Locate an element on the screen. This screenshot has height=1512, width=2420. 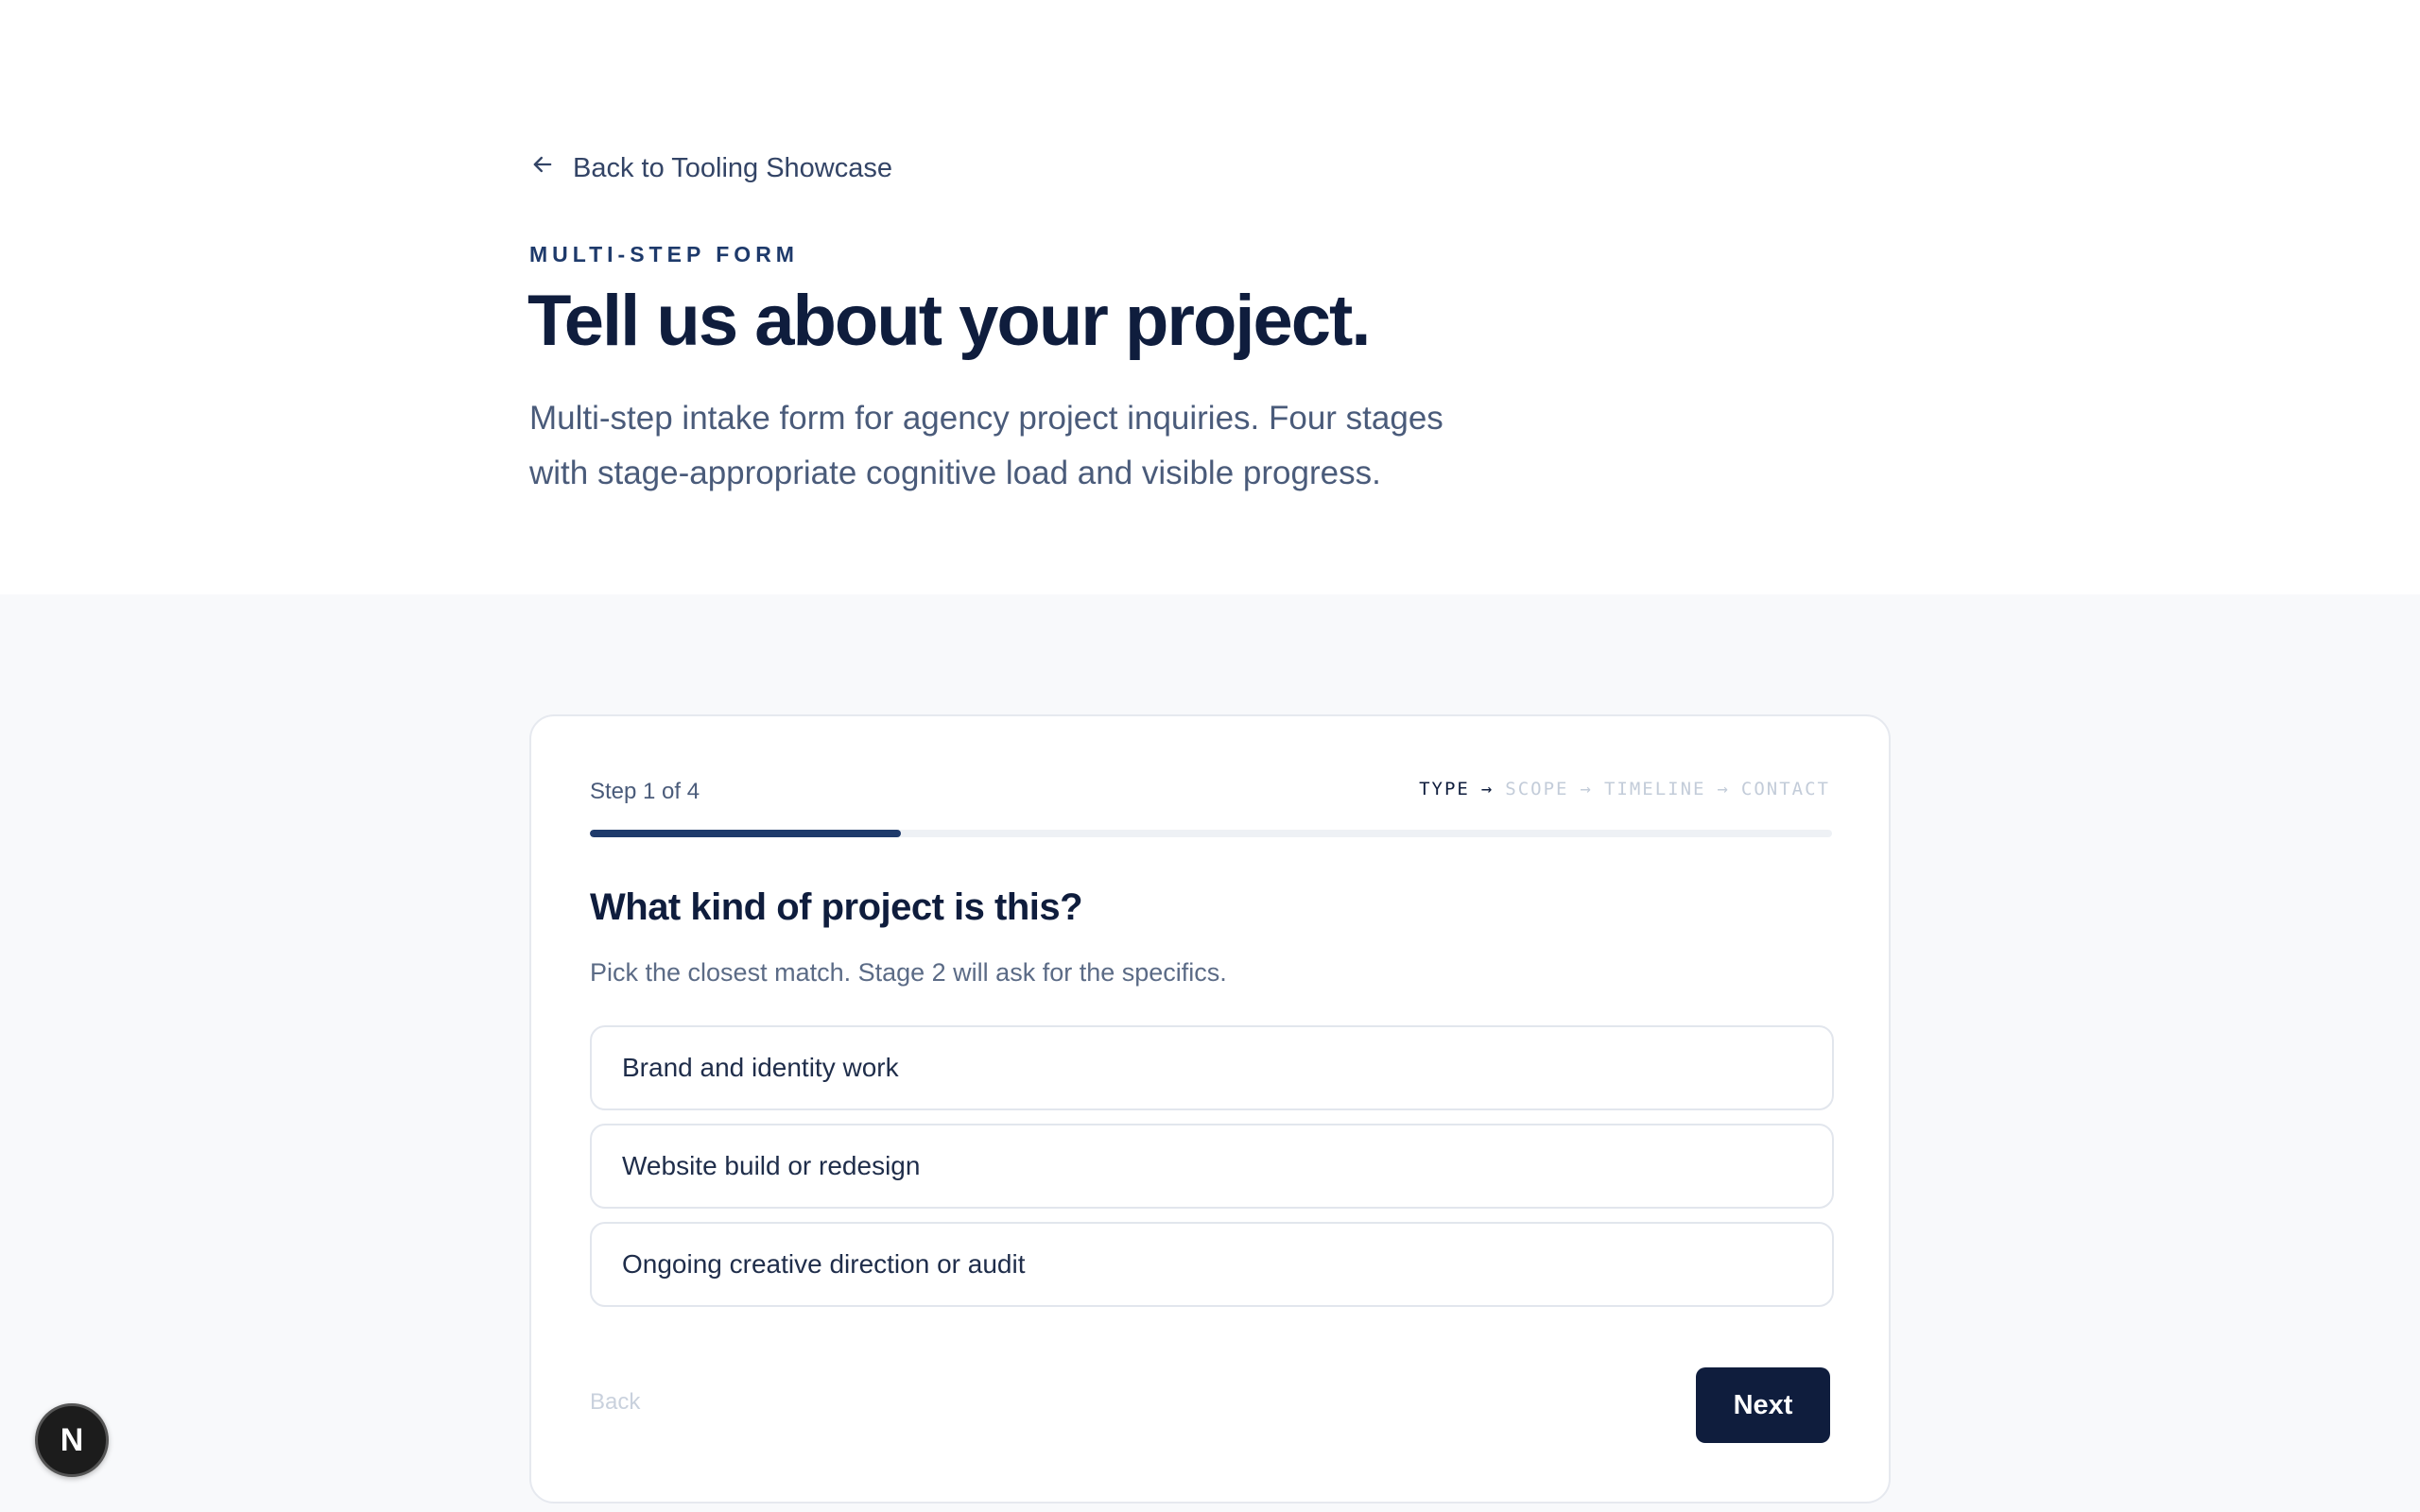
progress-bar is located at coordinates (1211, 833).